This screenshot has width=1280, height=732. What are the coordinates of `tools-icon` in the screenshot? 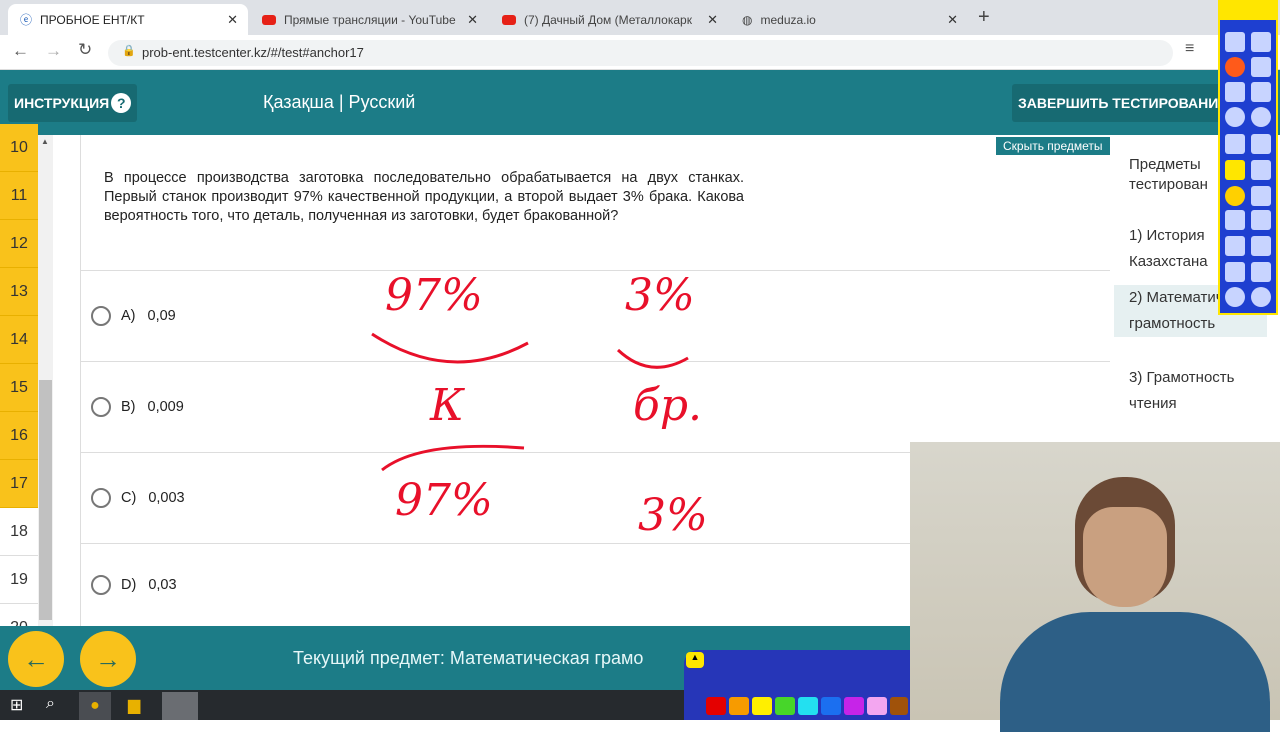 It's located at (1261, 67).